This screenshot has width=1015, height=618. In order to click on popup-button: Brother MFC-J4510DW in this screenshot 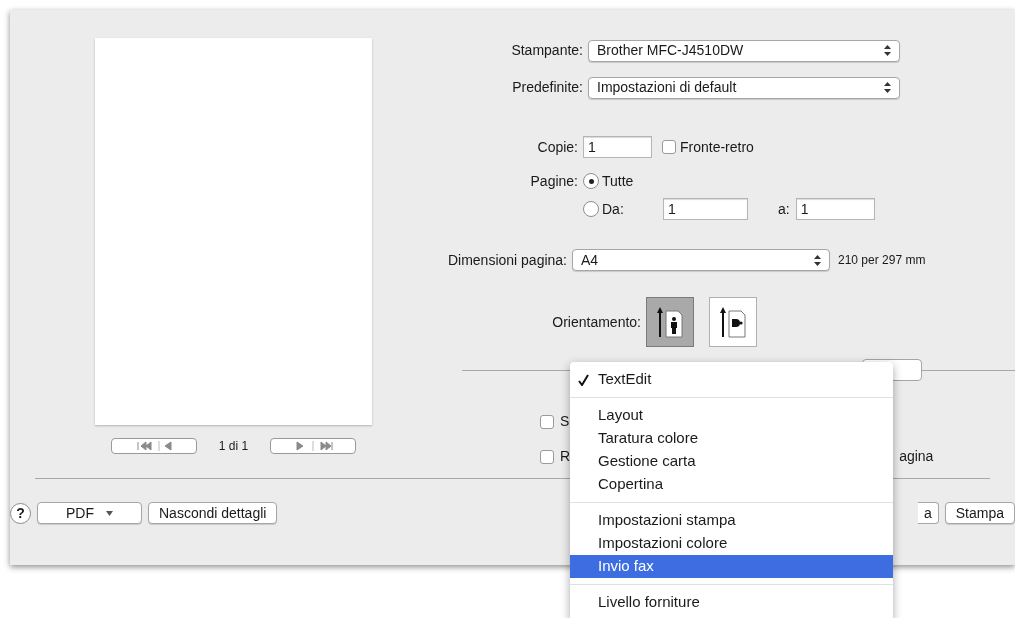, I will do `click(744, 50)`.